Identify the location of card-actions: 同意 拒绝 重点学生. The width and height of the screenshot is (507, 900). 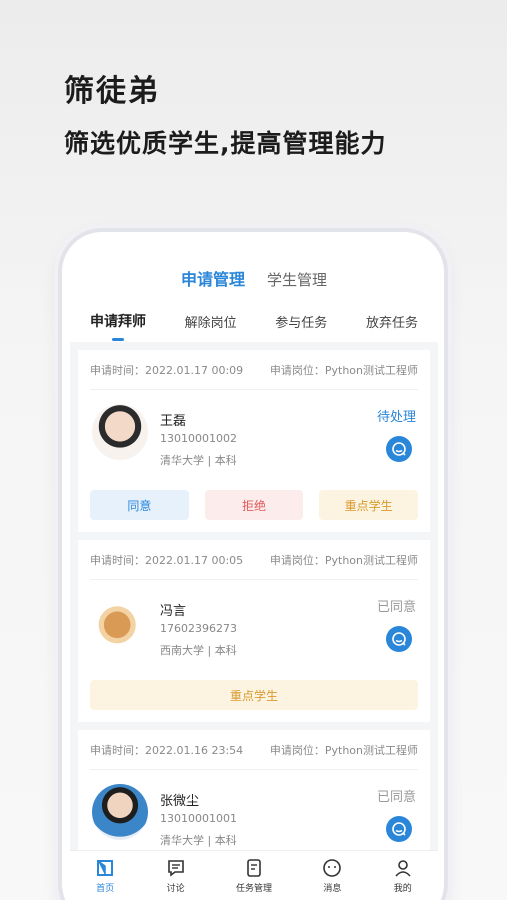
(254, 511).